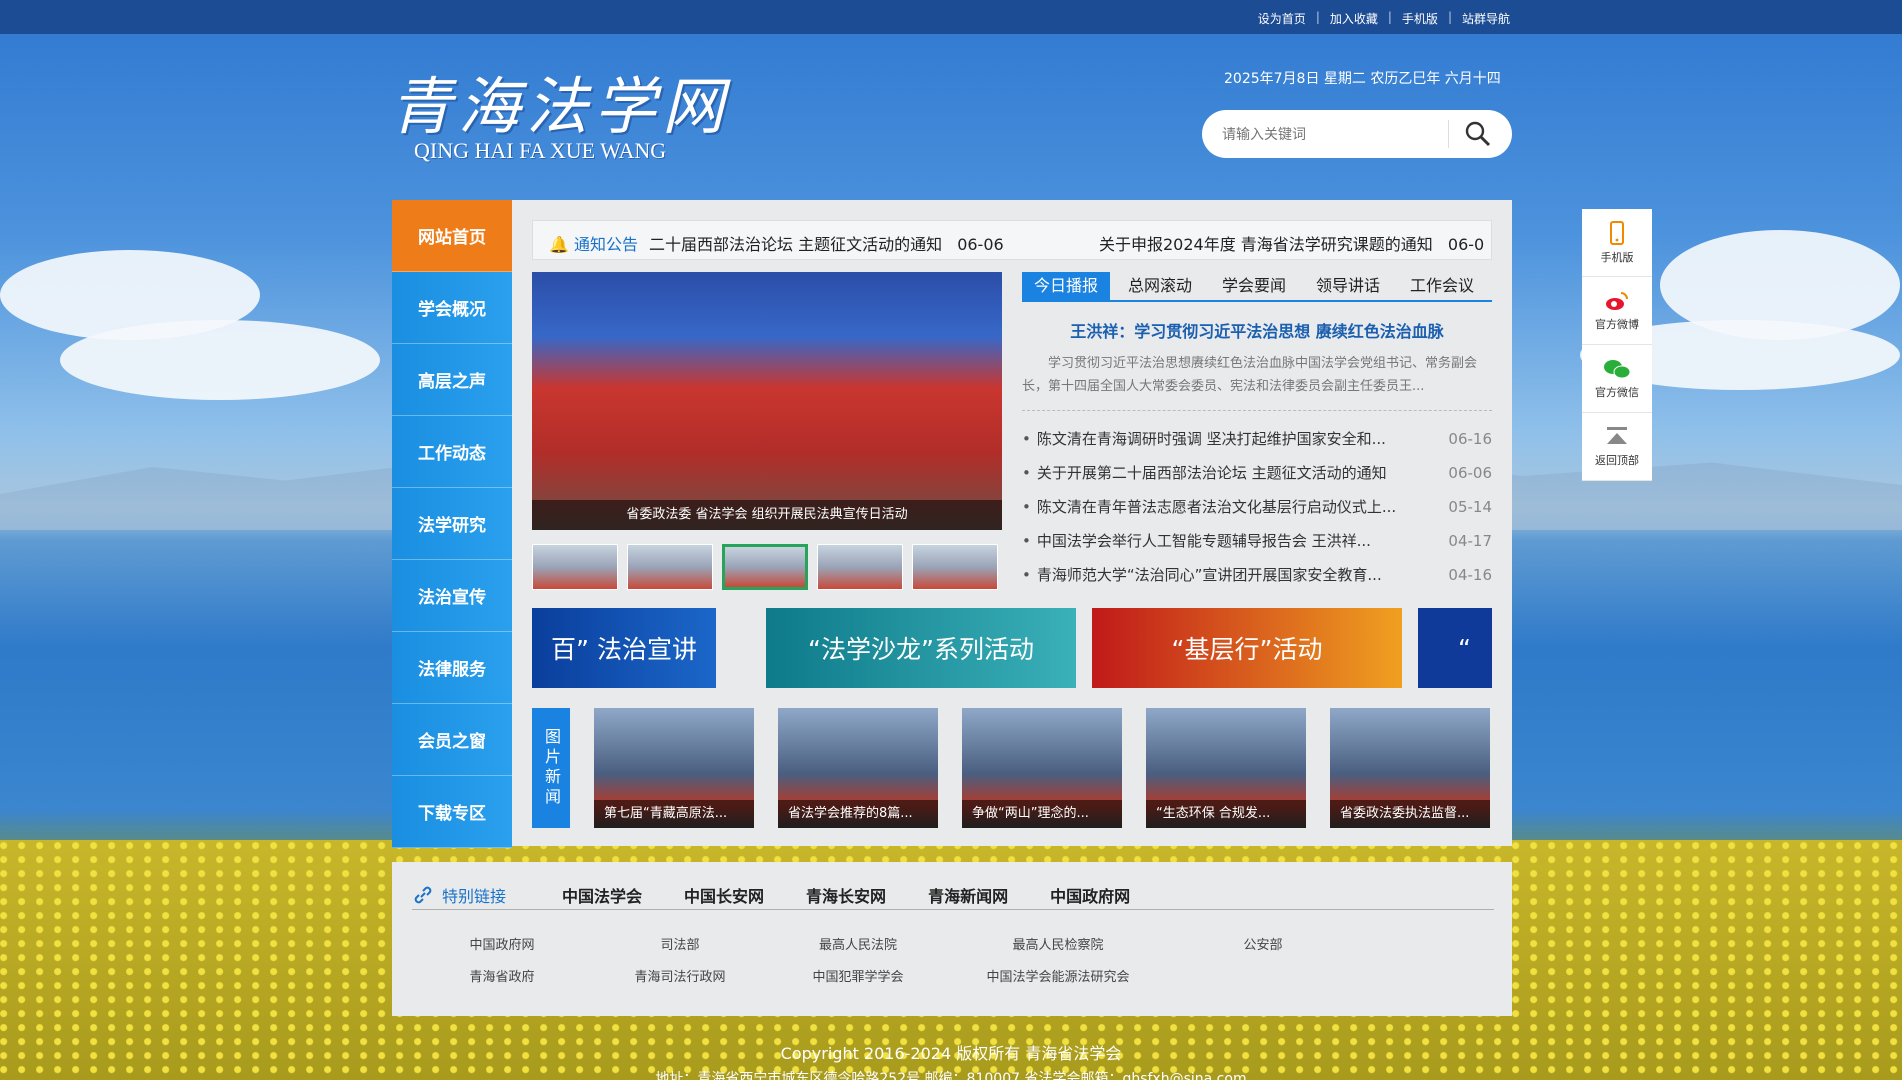 The width and height of the screenshot is (1902, 1080). Describe the element at coordinates (1617, 447) in the screenshot. I see `side-back-to-top: 返回顶部` at that location.